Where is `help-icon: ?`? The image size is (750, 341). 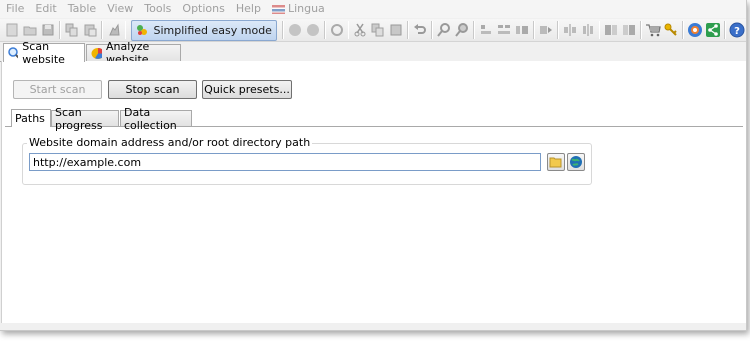 help-icon: ? is located at coordinates (737, 30).